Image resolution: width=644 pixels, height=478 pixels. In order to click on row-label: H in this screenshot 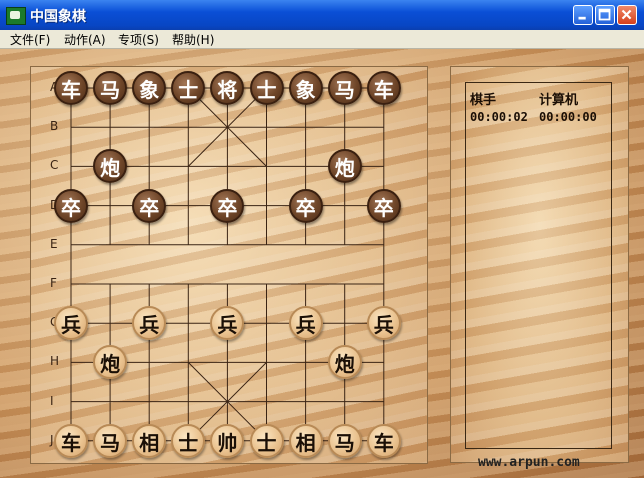, I will do `click(55, 361)`.